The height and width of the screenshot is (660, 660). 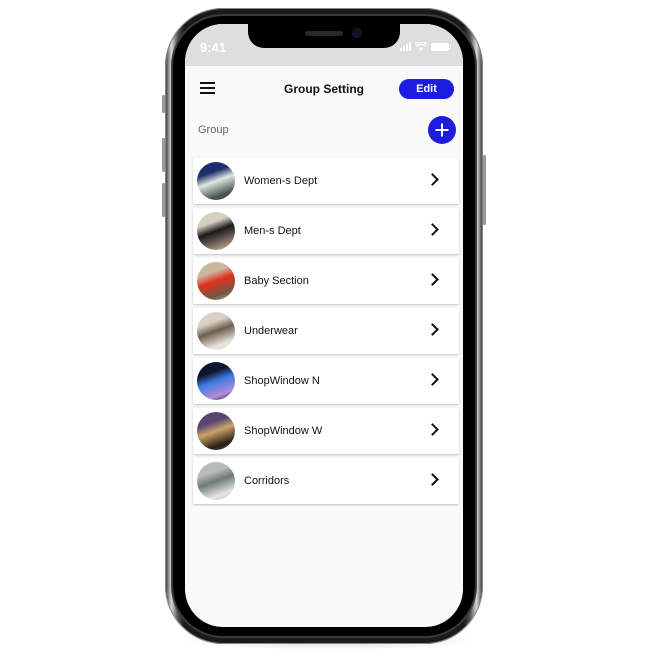 I want to click on status-icons, so click(x=425, y=46).